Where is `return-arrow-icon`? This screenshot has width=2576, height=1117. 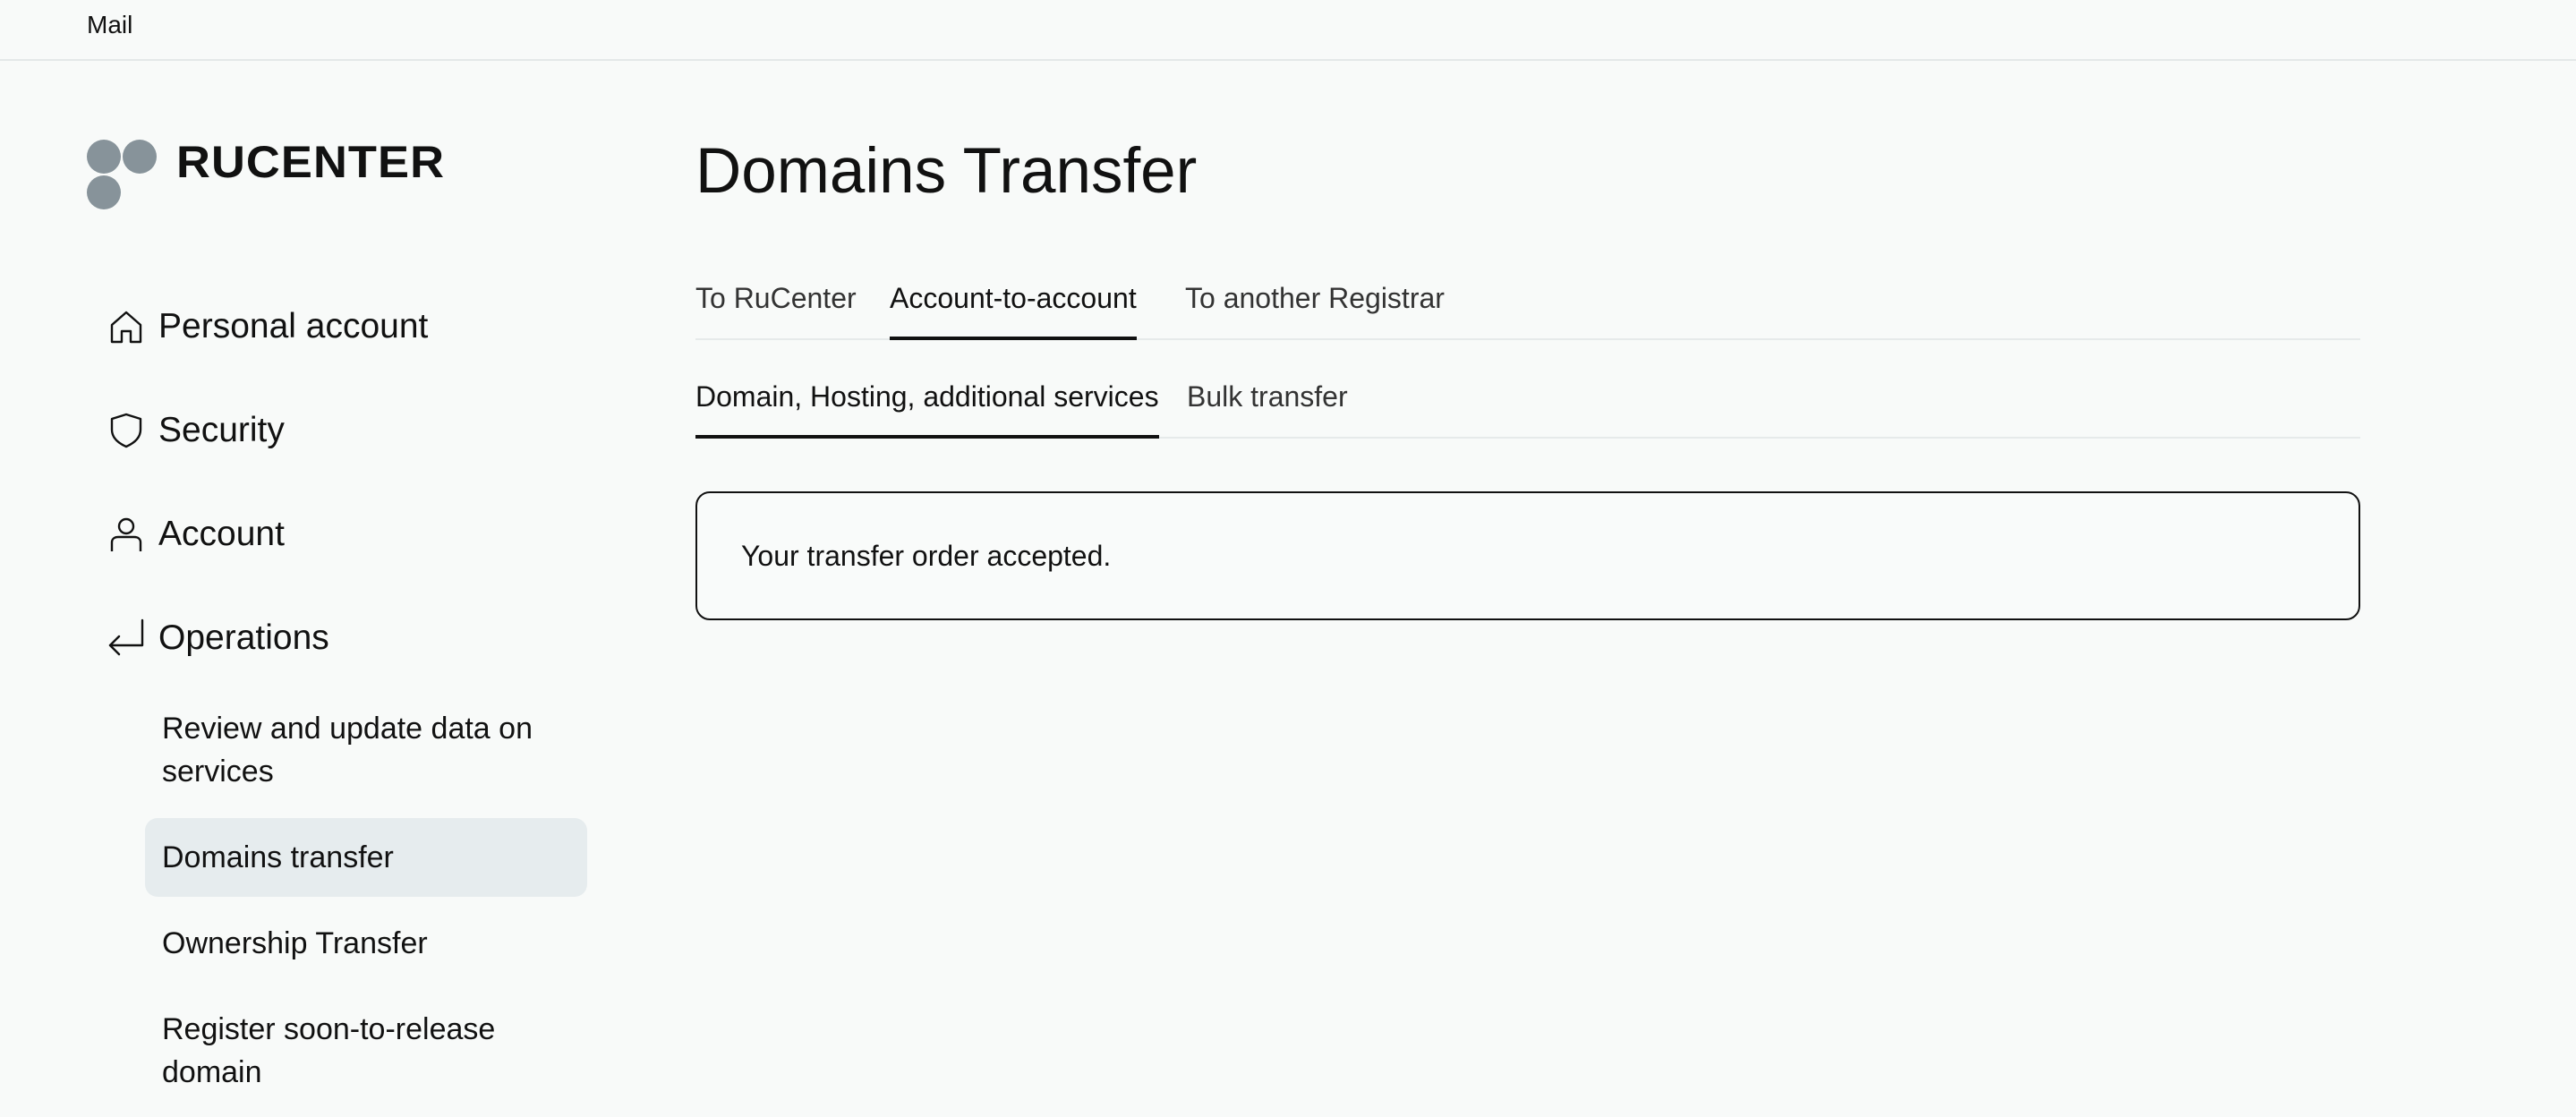 return-arrow-icon is located at coordinates (126, 638).